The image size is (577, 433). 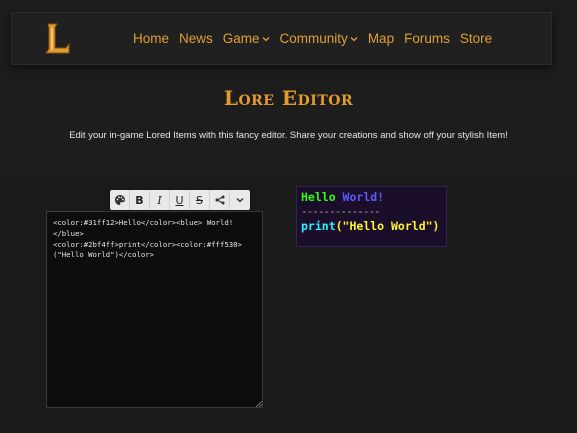 I want to click on nav-home: Home, so click(x=151, y=38).